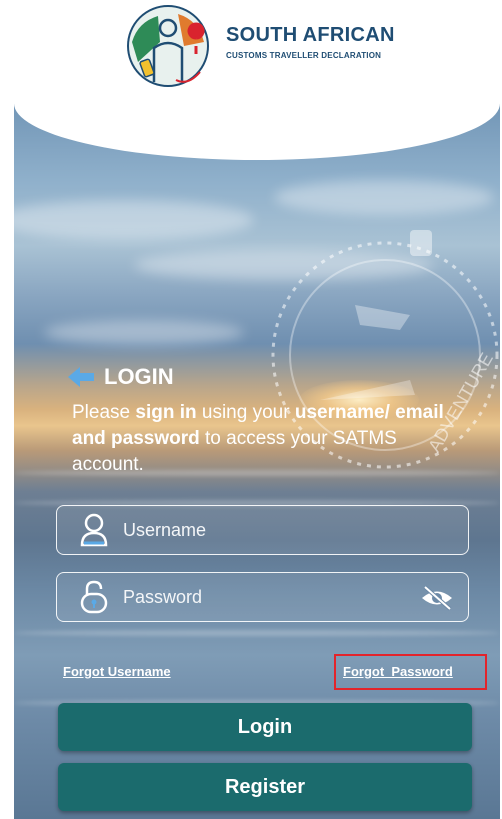 Image resolution: width=502 pixels, height=819 pixels. Describe the element at coordinates (265, 727) in the screenshot. I see `login-button: Login` at that location.